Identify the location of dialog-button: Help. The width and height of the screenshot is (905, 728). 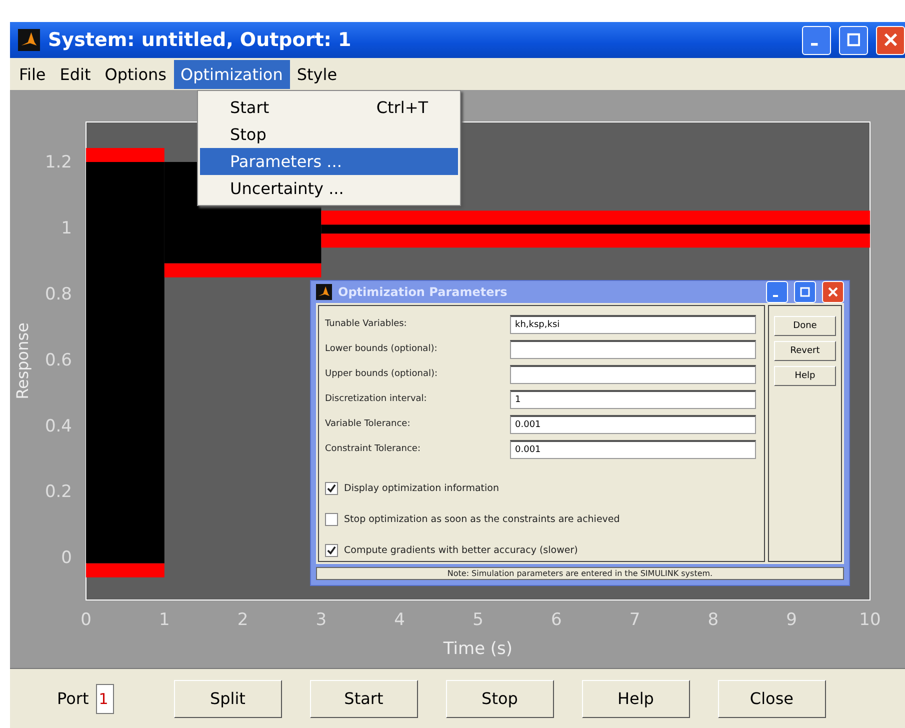
(805, 376).